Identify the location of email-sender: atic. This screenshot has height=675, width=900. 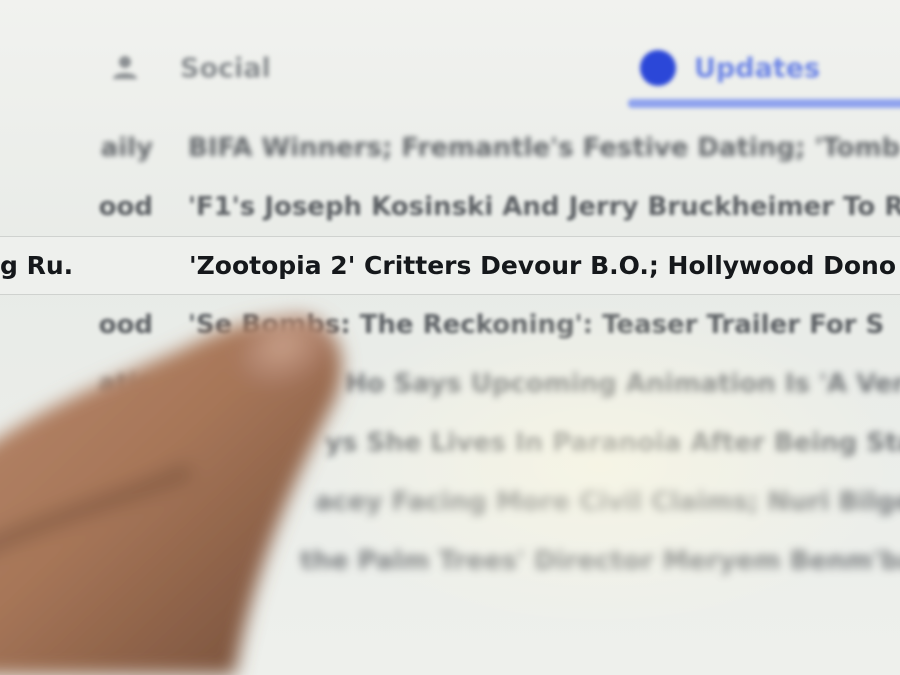
(125, 383).